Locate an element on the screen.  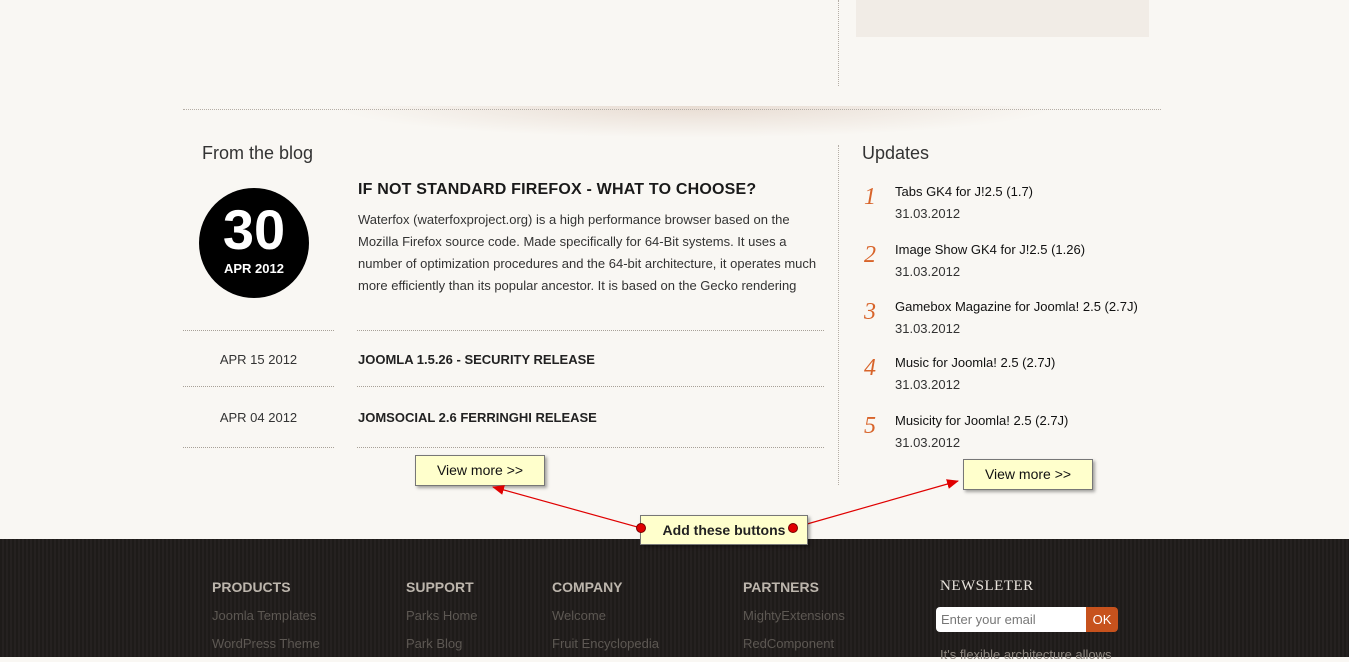
footer-heading-support: SUPPORT is located at coordinates (440, 587).